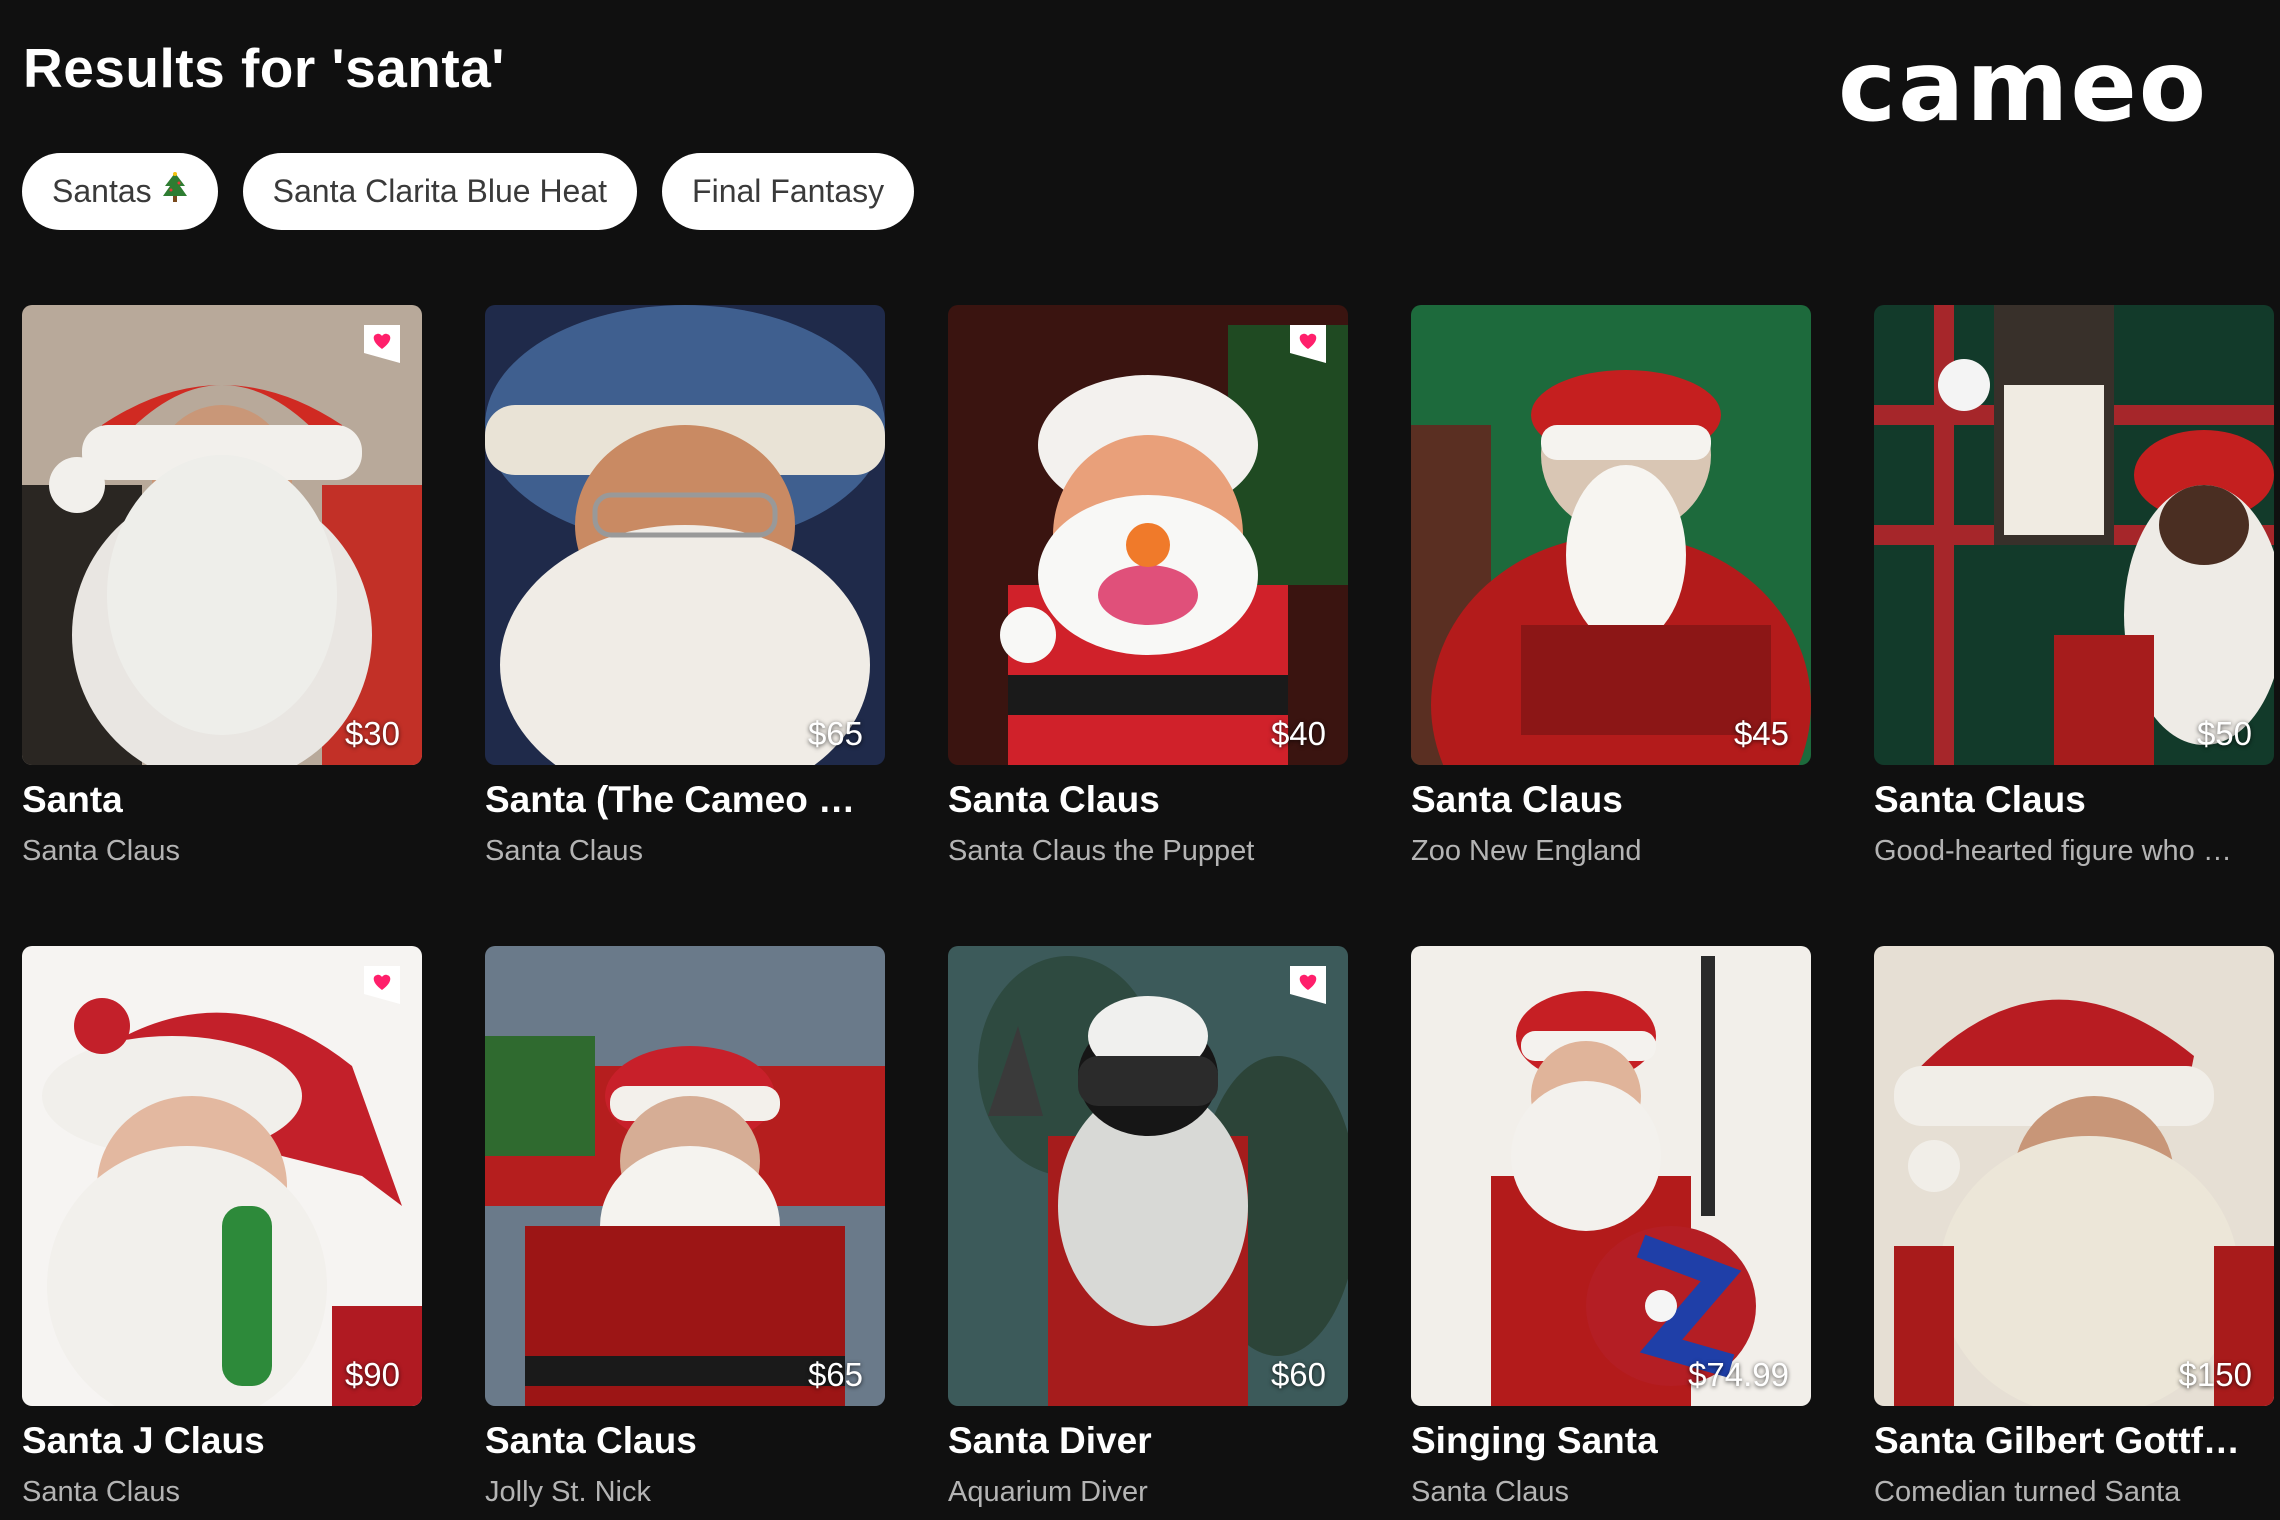  I want to click on page-title: Results for 'santa', so click(264, 68).